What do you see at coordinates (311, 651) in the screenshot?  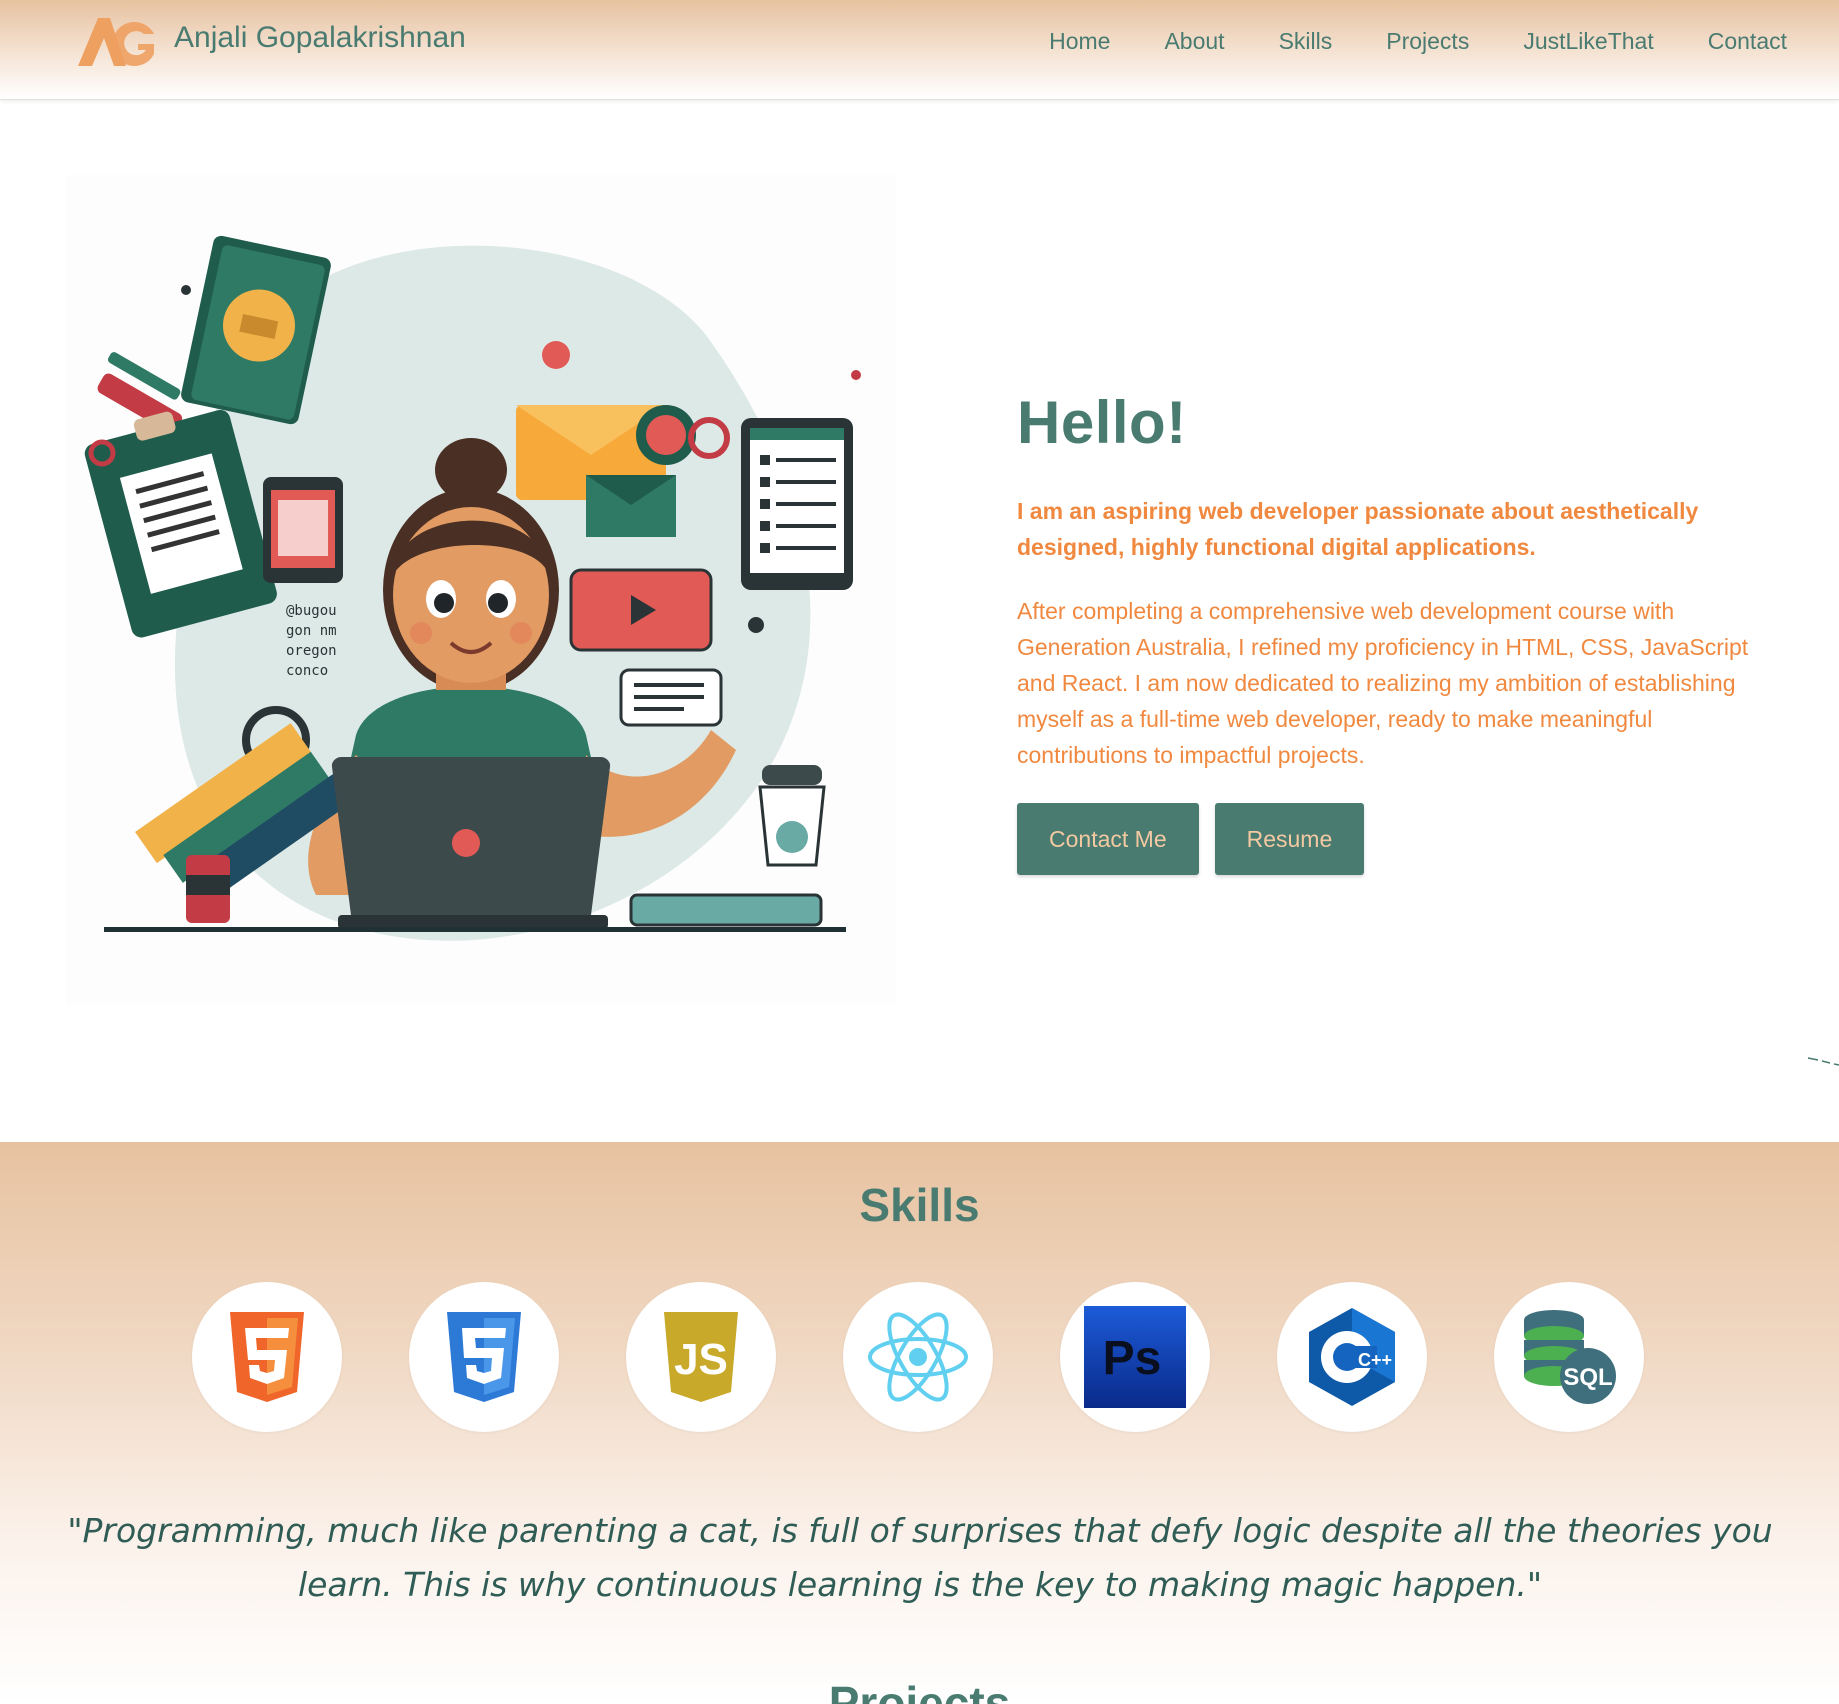 I see `svg-text: oregon` at bounding box center [311, 651].